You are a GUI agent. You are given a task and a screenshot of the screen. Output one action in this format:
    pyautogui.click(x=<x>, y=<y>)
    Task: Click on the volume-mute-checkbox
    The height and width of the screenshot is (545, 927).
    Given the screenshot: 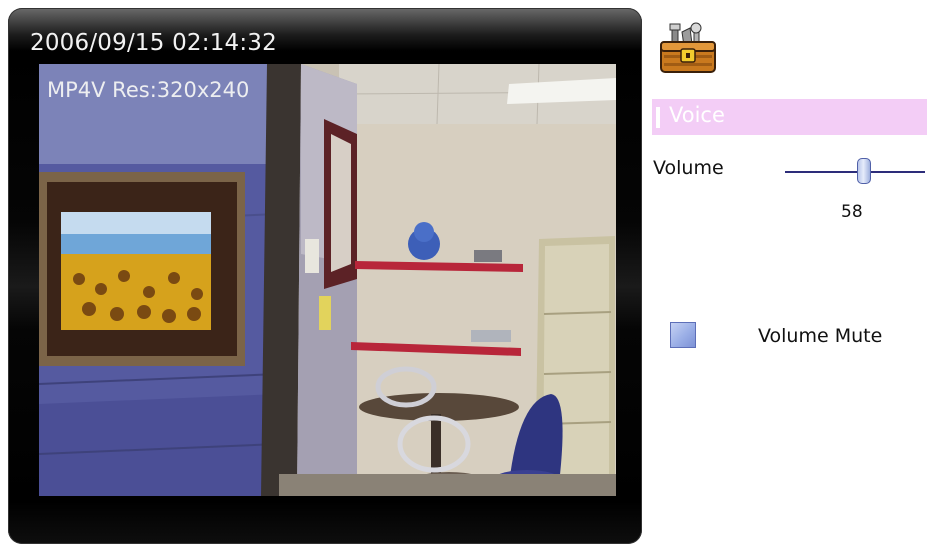 What is the action you would take?
    pyautogui.click(x=683, y=335)
    